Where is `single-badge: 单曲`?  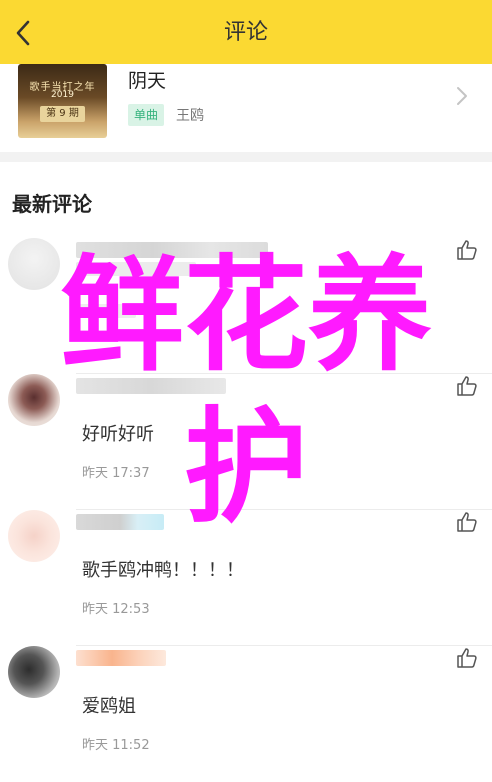
single-badge: 单曲 is located at coordinates (146, 115).